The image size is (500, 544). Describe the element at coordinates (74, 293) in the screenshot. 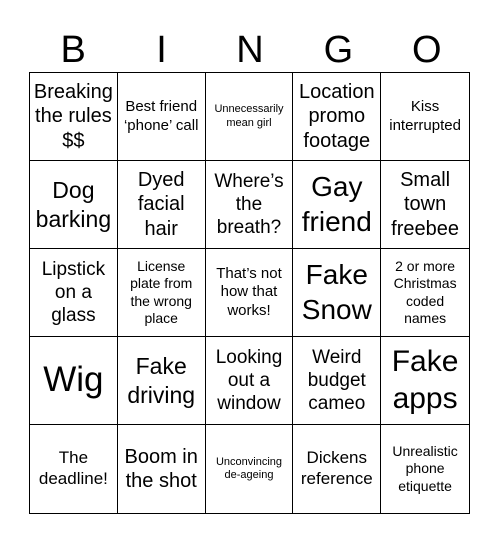

I see `bingo-cell: Lipstick on a glass` at that location.